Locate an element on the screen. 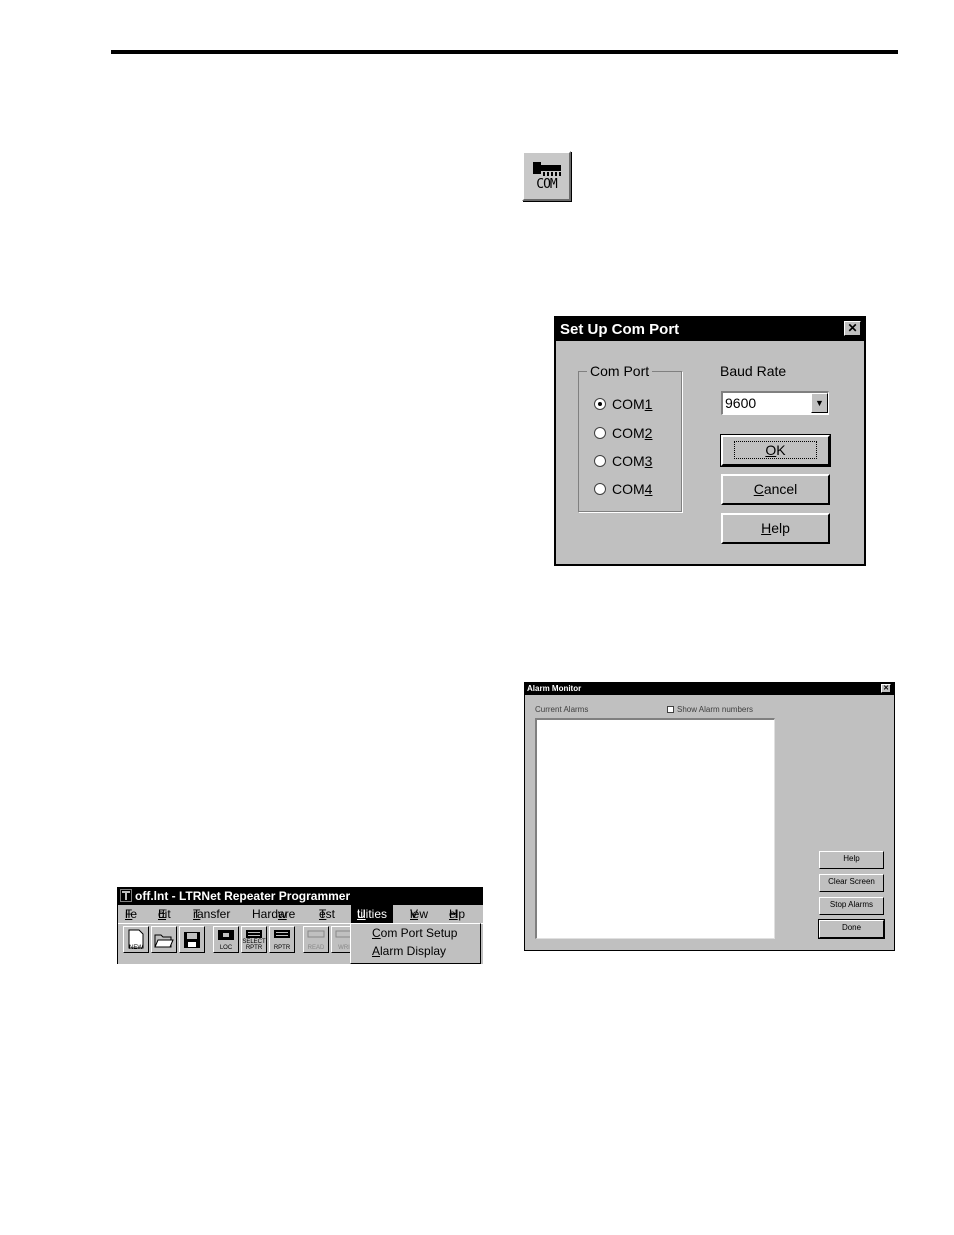 The image size is (954, 1235). com-icon-label: COM is located at coordinates (546, 184).